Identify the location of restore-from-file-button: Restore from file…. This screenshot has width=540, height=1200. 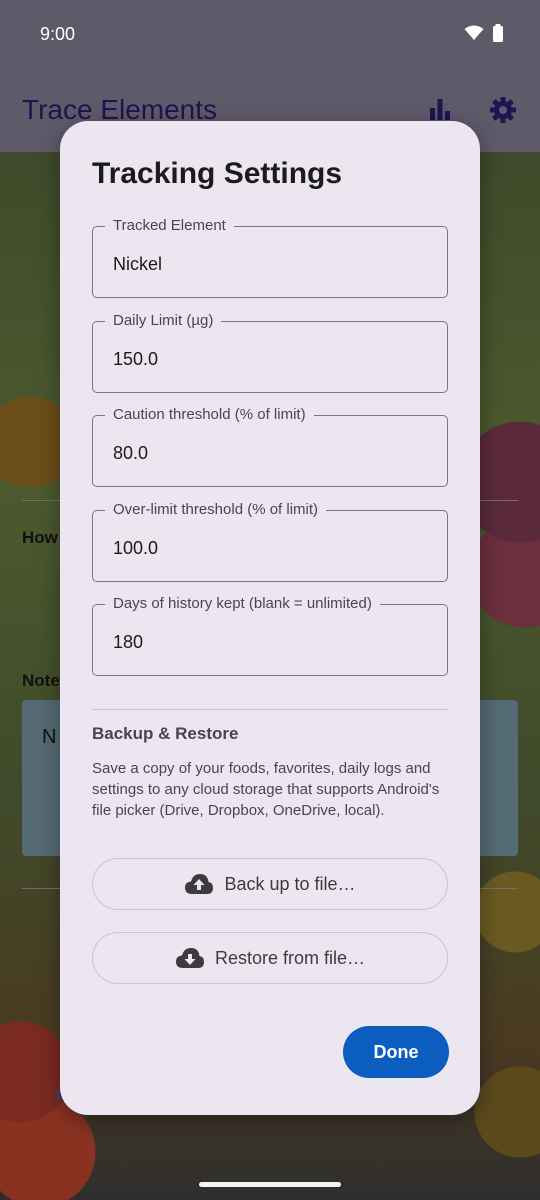
(270, 958).